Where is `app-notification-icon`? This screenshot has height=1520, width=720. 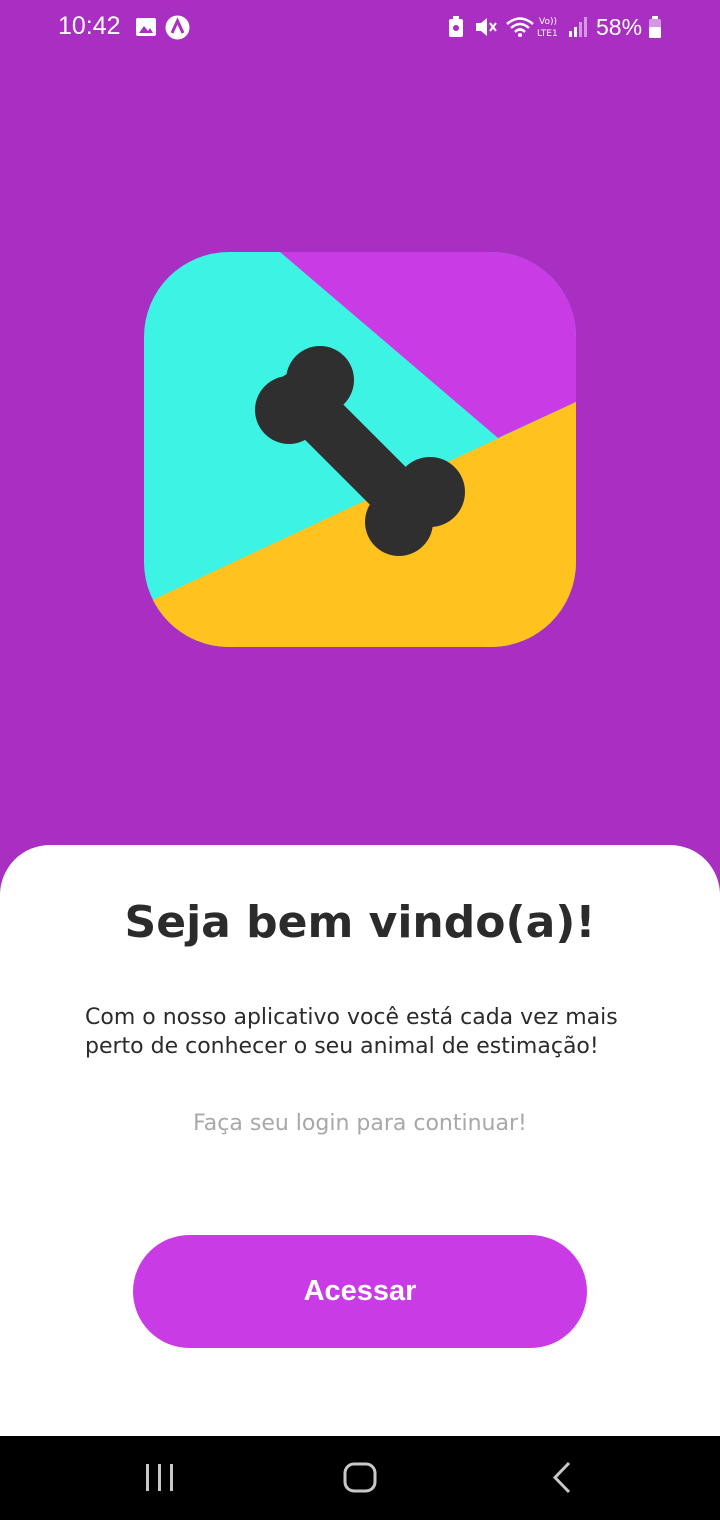 app-notification-icon is located at coordinates (177, 29).